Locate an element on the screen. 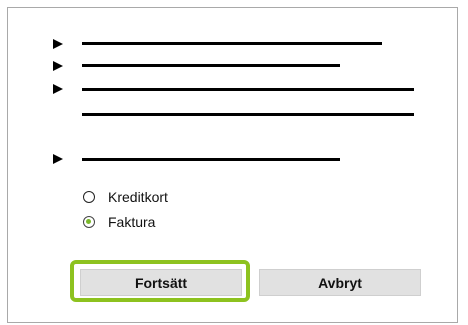 The width and height of the screenshot is (468, 325). radio-label: Kreditkort is located at coordinates (138, 197).